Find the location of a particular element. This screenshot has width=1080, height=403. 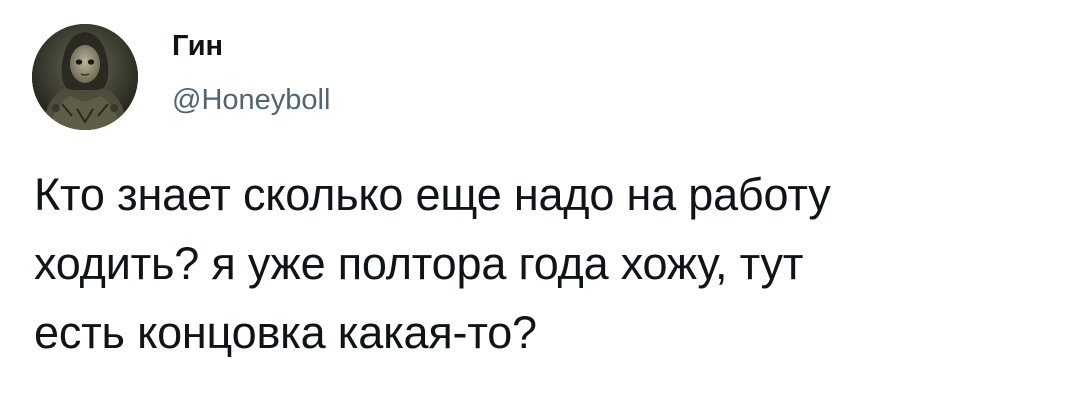

avatar-image is located at coordinates (85, 77).